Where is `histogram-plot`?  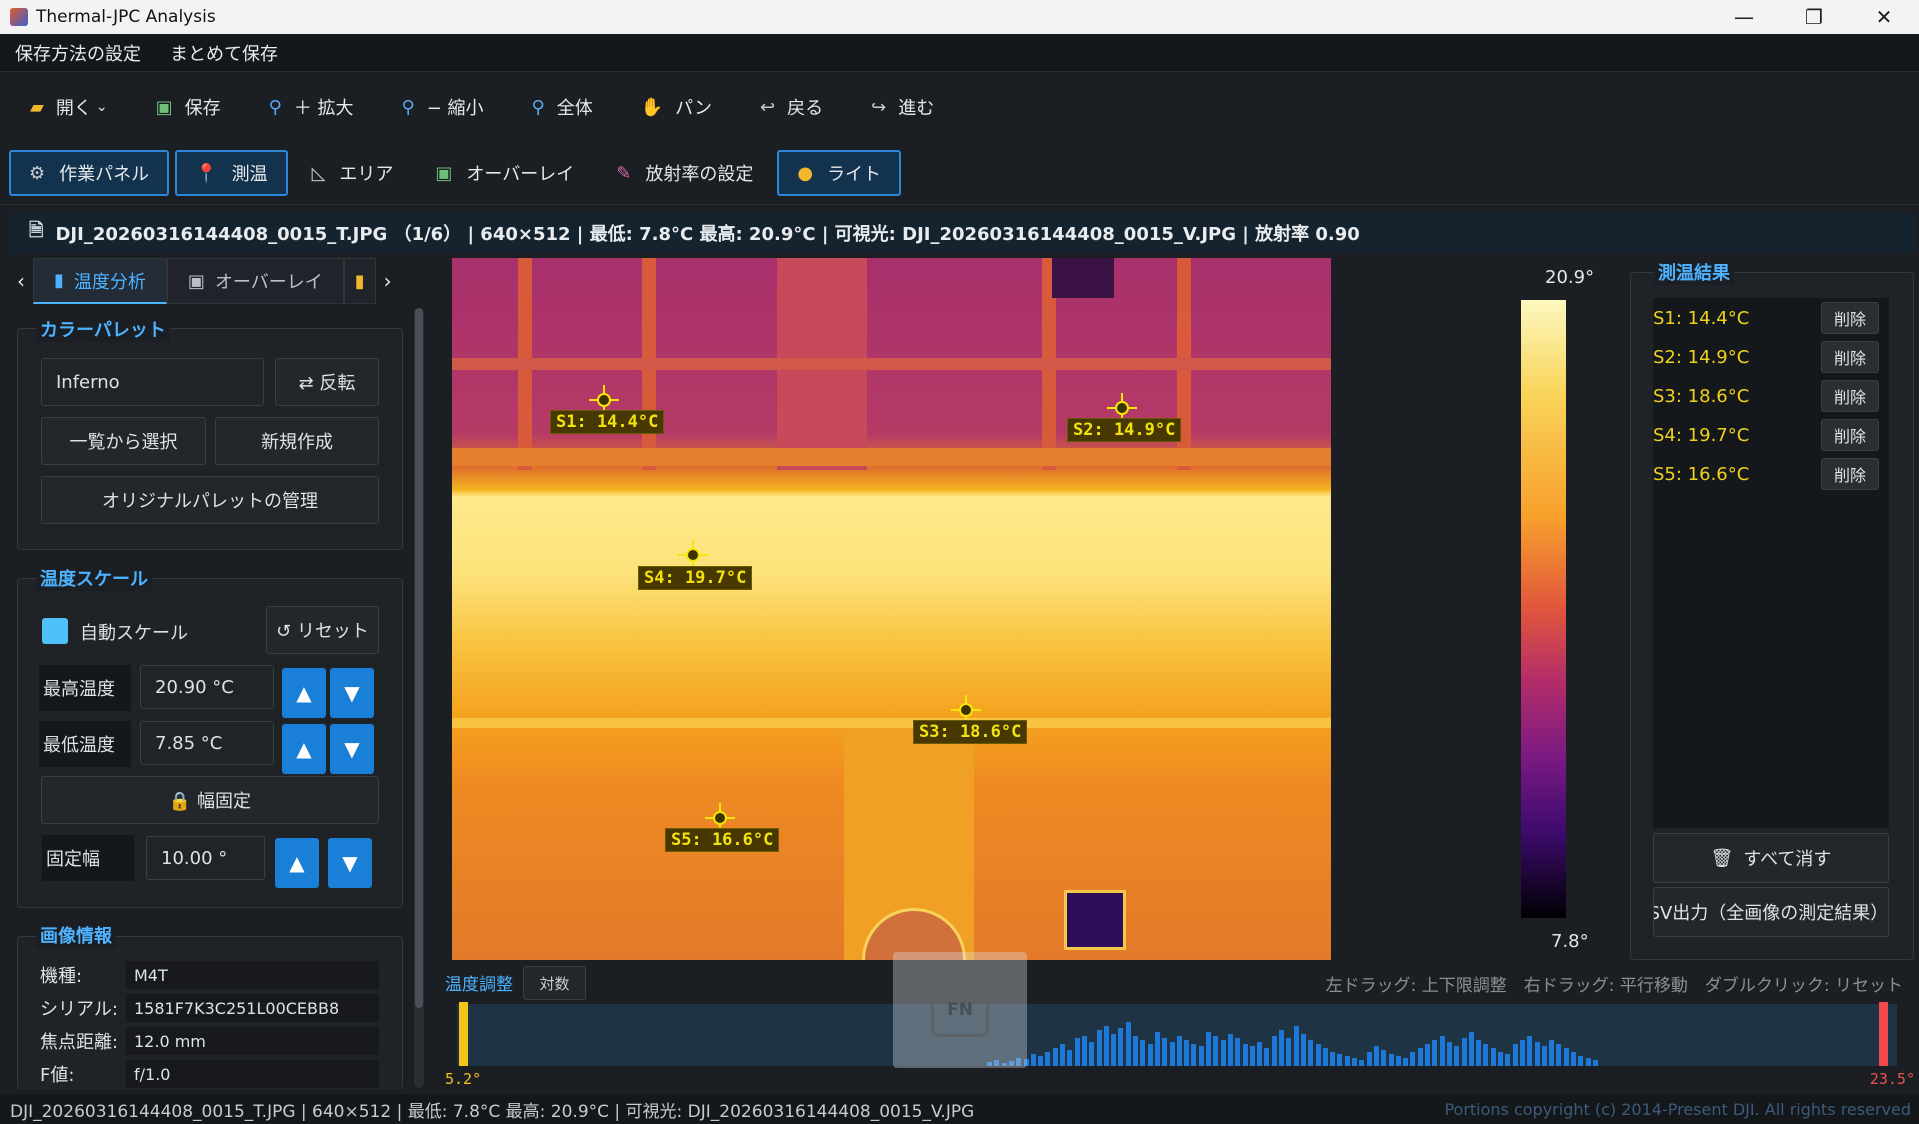 histogram-plot is located at coordinates (1177, 1035).